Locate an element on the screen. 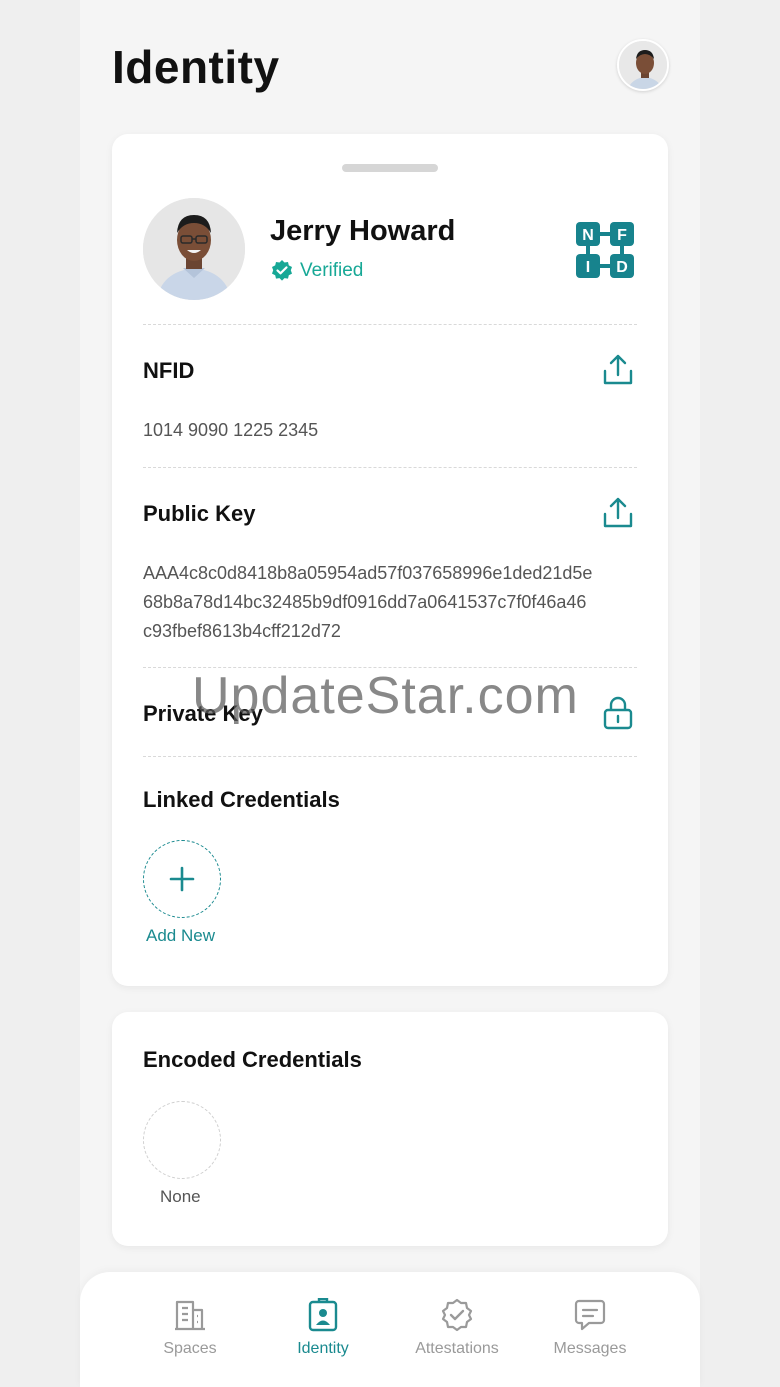 The image size is (780, 1387). encoded-credentials-card: Encoded Credentials None is located at coordinates (390, 1129).